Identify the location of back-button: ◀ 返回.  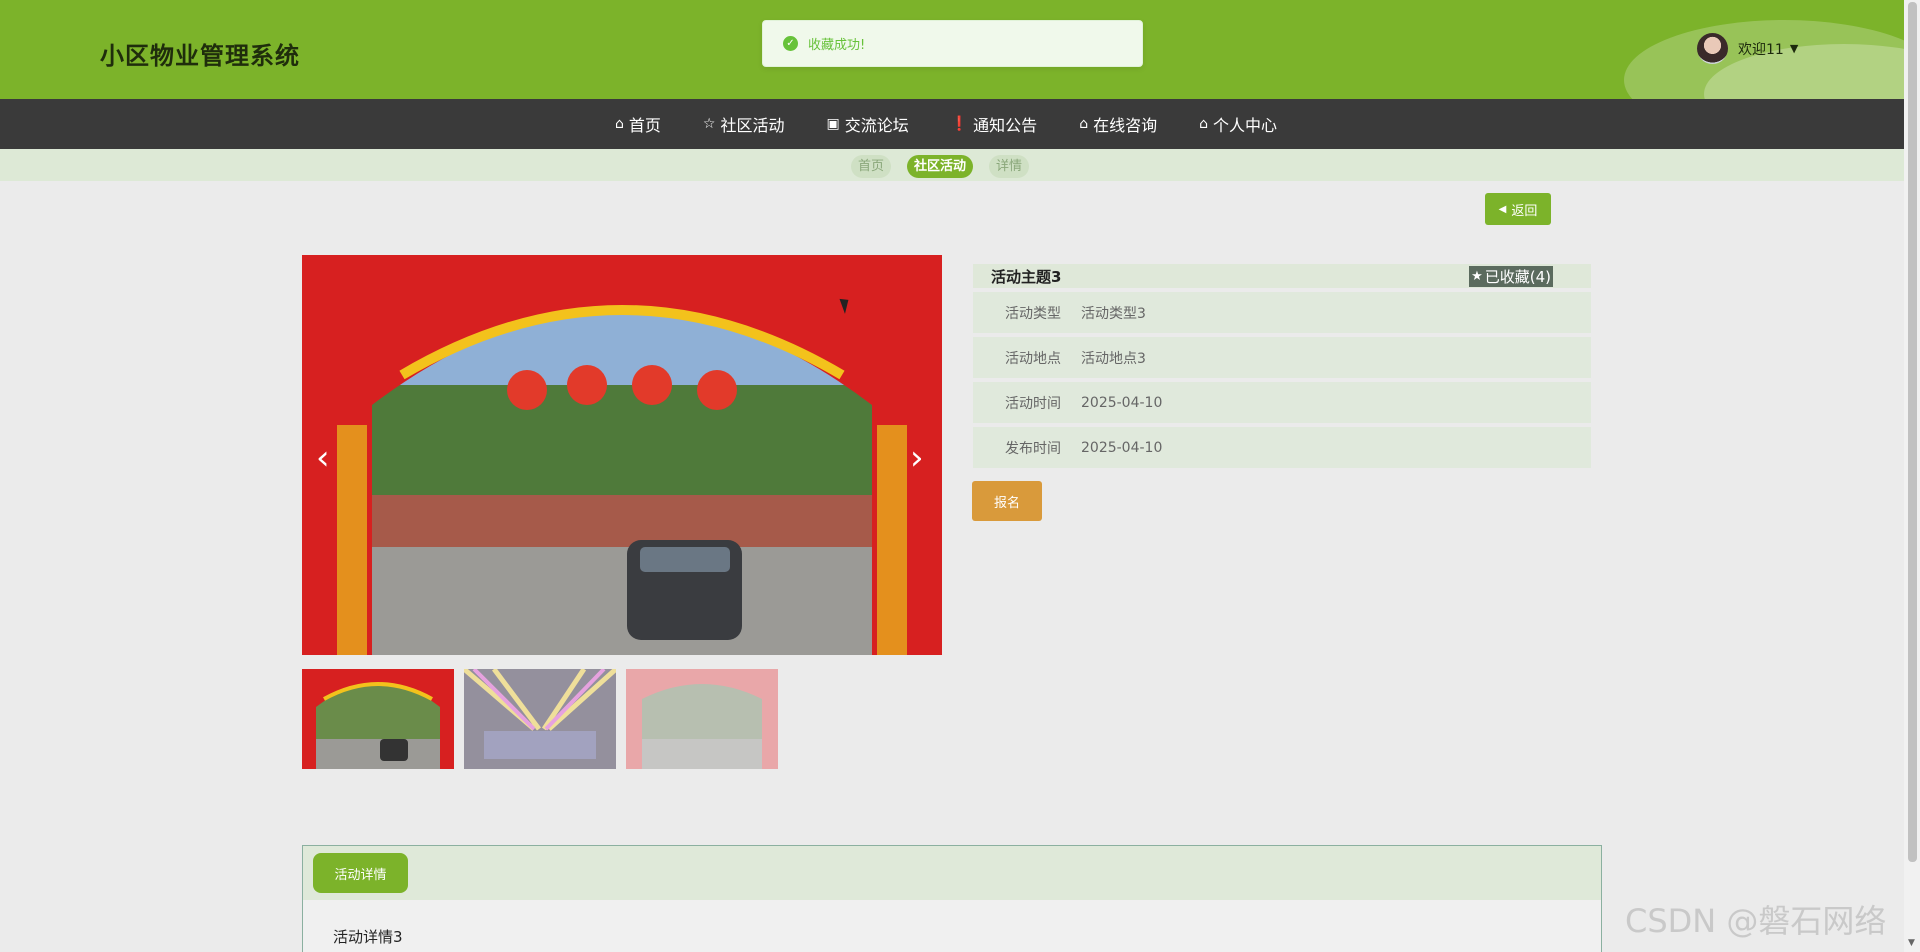
(1518, 209).